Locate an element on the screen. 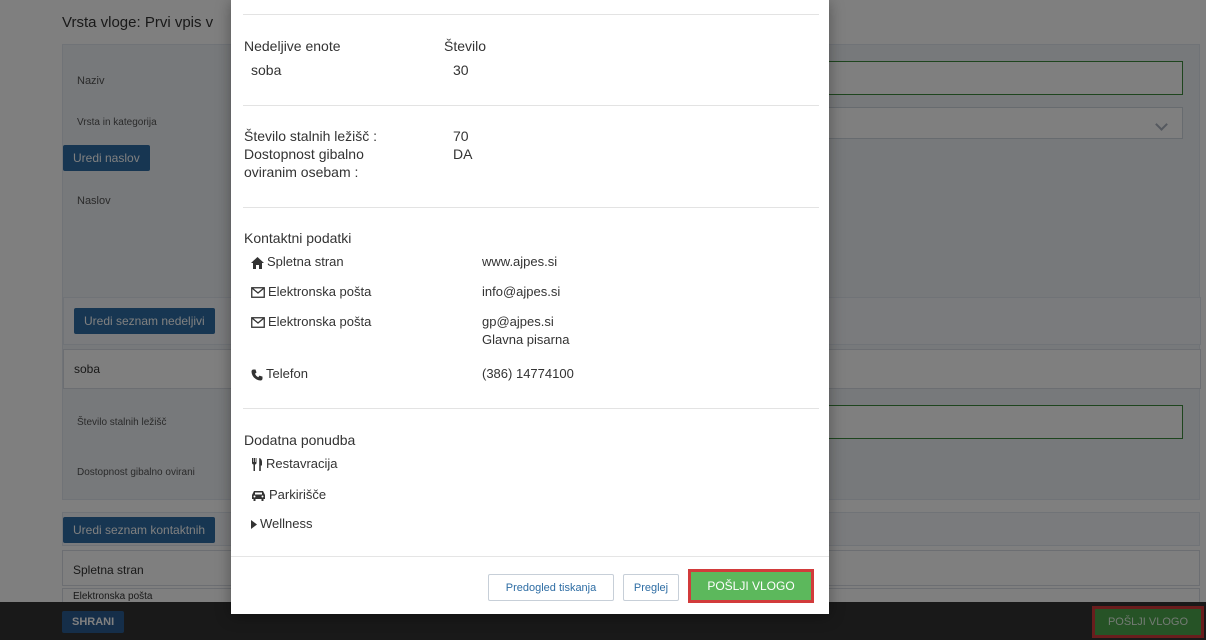 This screenshot has width=1206, height=640. contact-phone: Telefon is located at coordinates (279, 373).